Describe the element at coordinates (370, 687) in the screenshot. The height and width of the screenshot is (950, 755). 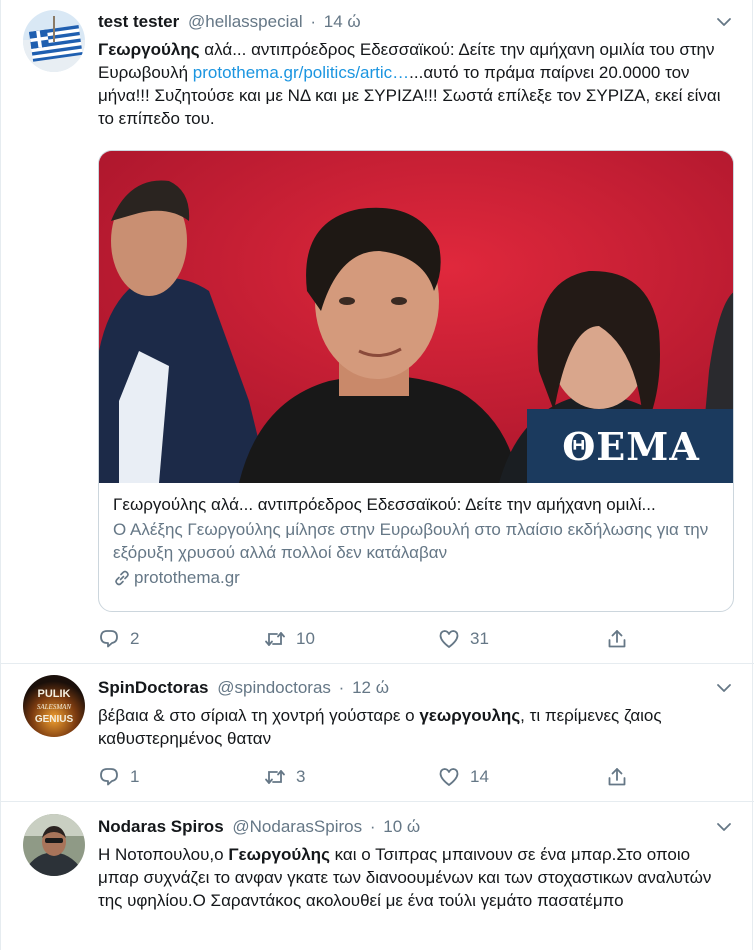
I see `timestamp: 12 ώ` at that location.